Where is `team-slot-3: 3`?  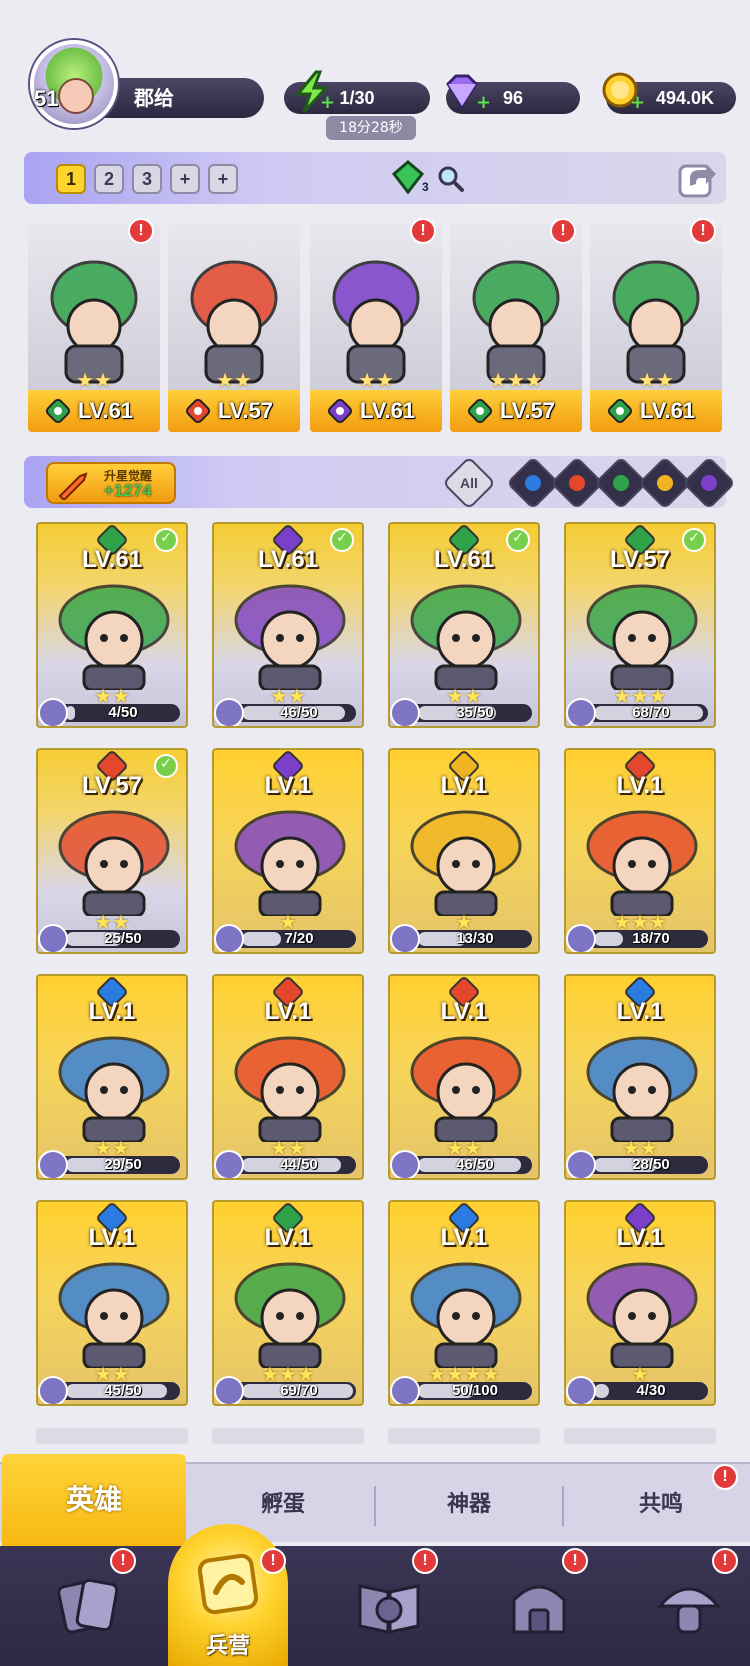
team-slot-3: 3 is located at coordinates (147, 179).